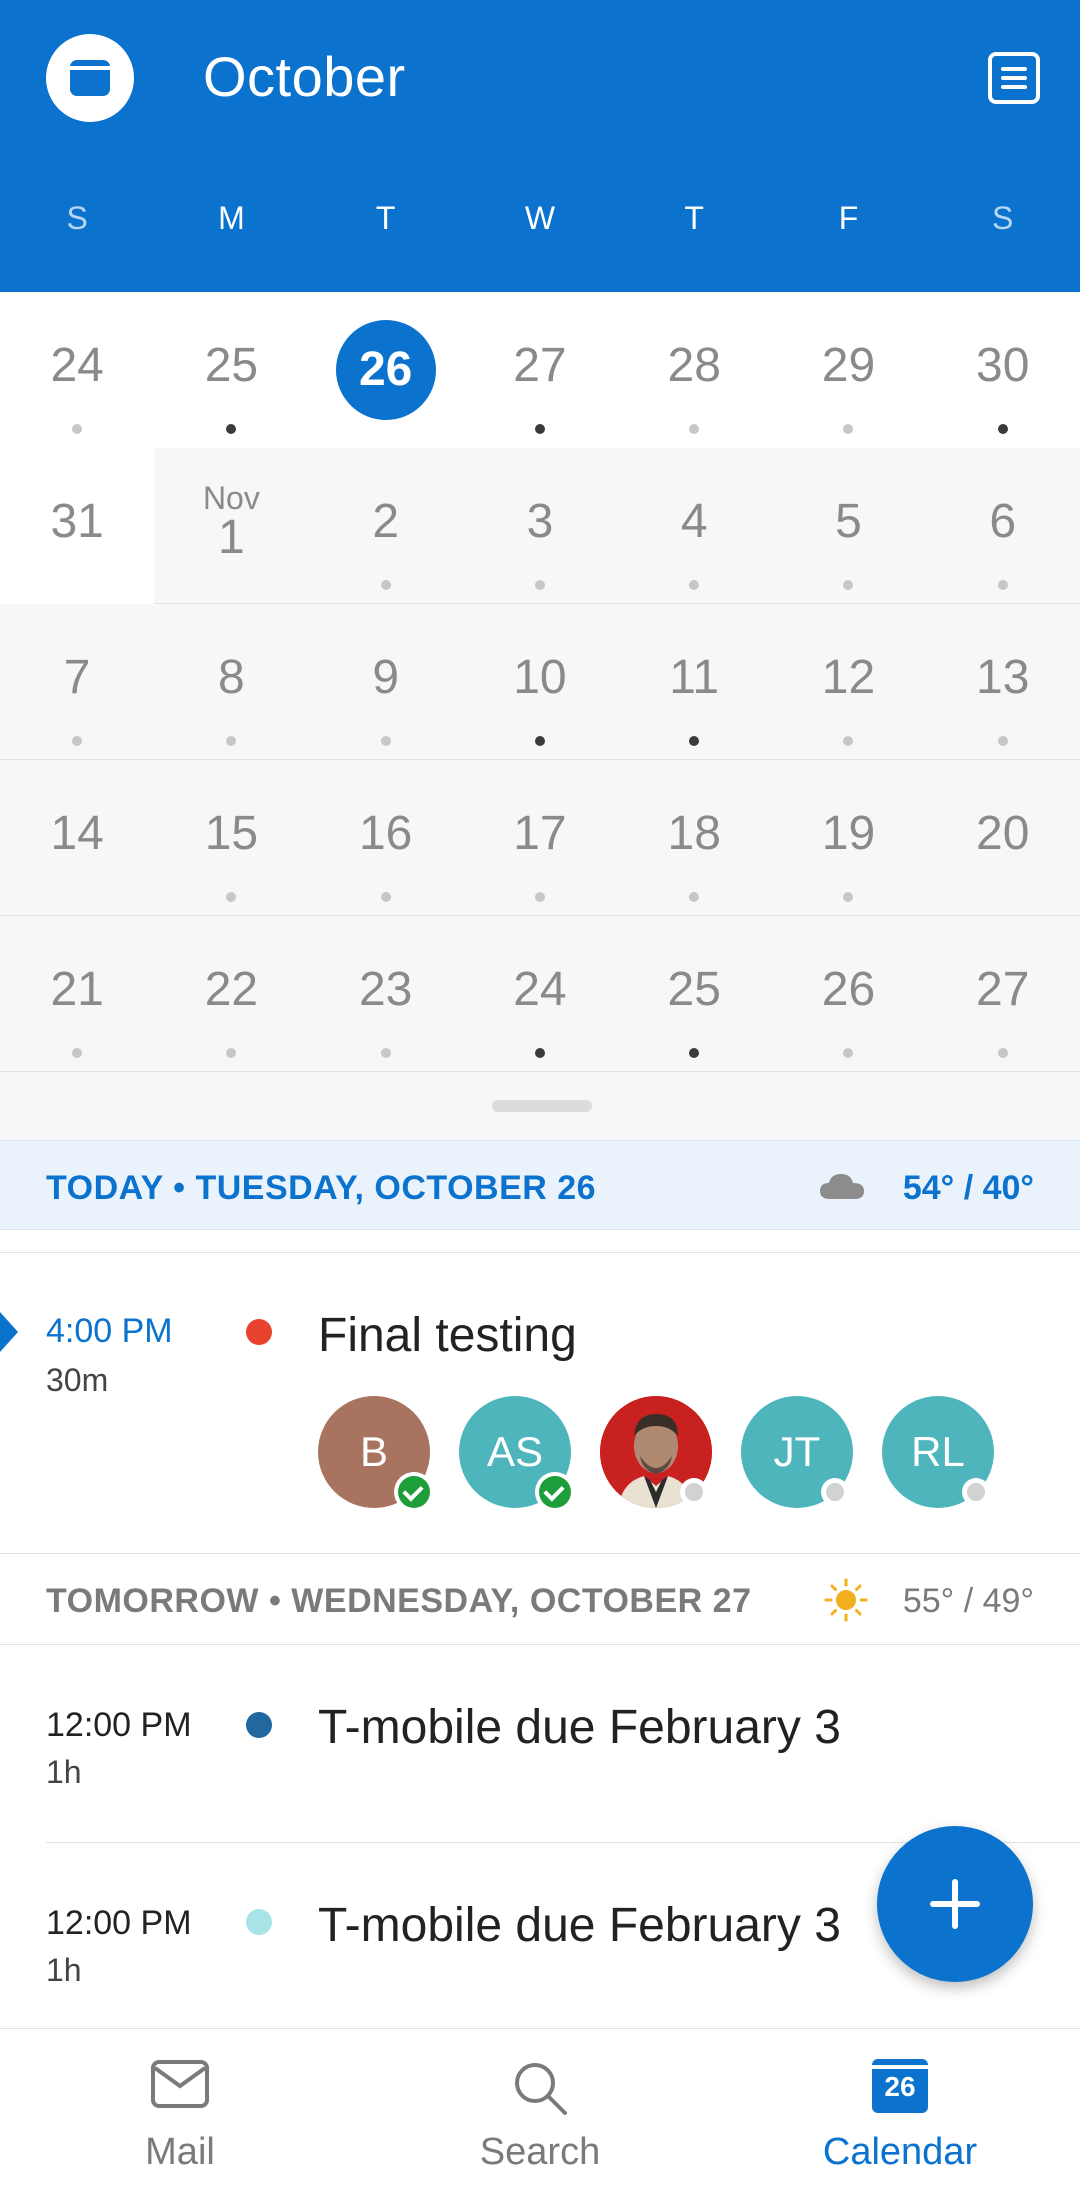  I want to click on attendee-avatar: JT, so click(797, 1452).